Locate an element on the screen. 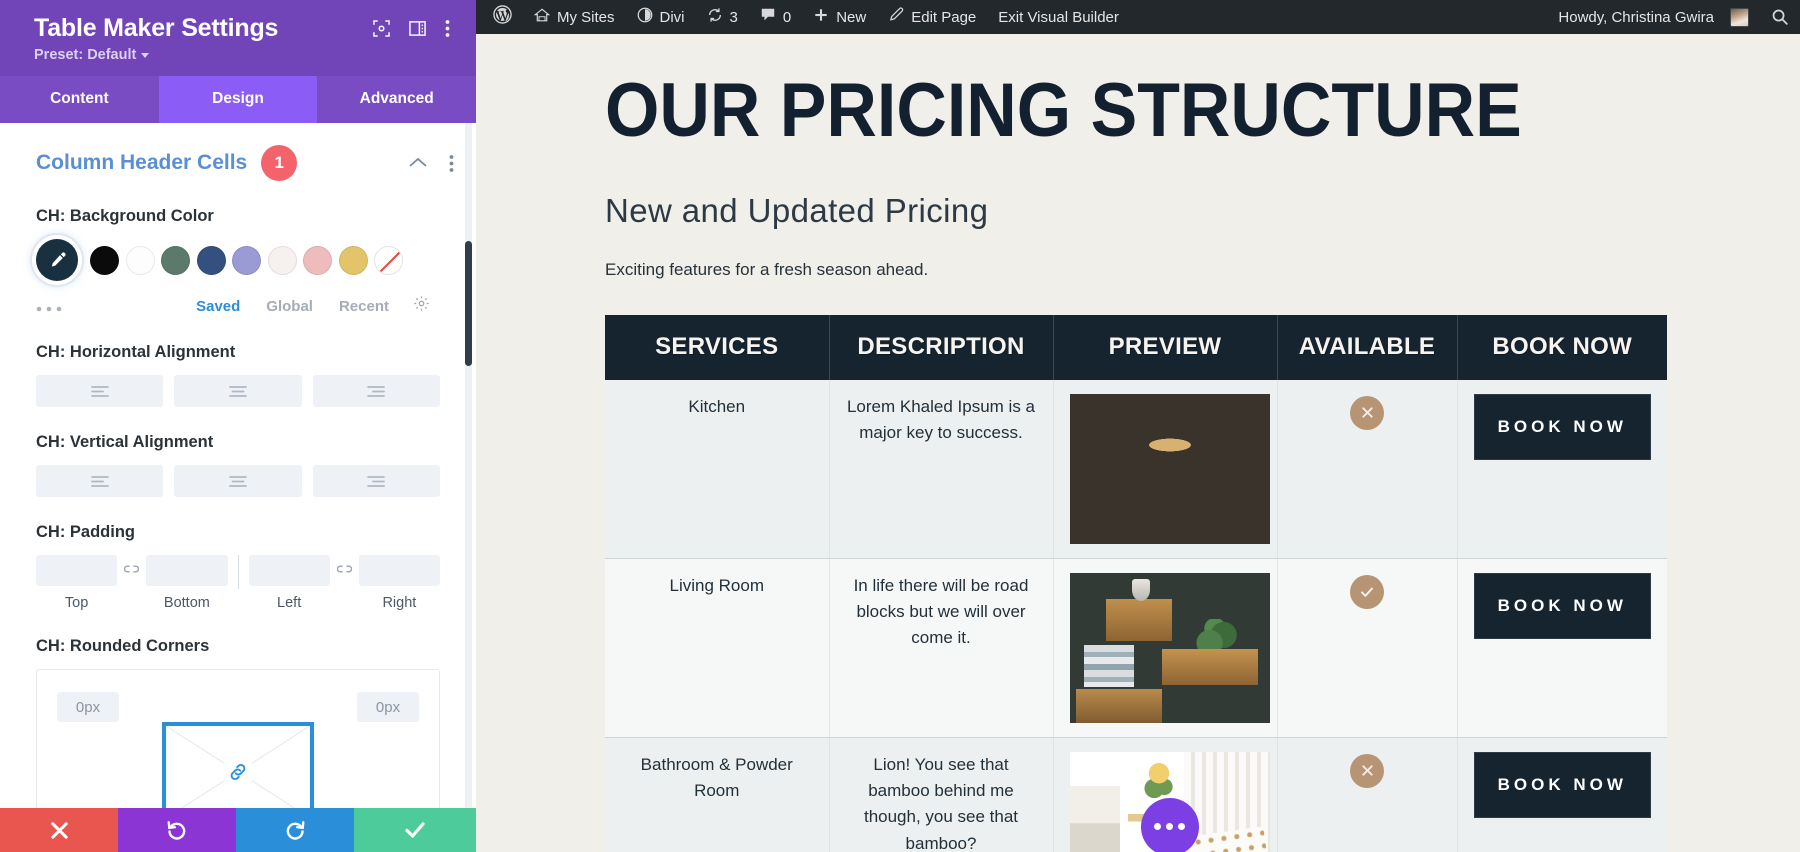  color-tab-recent: Recent is located at coordinates (364, 306).